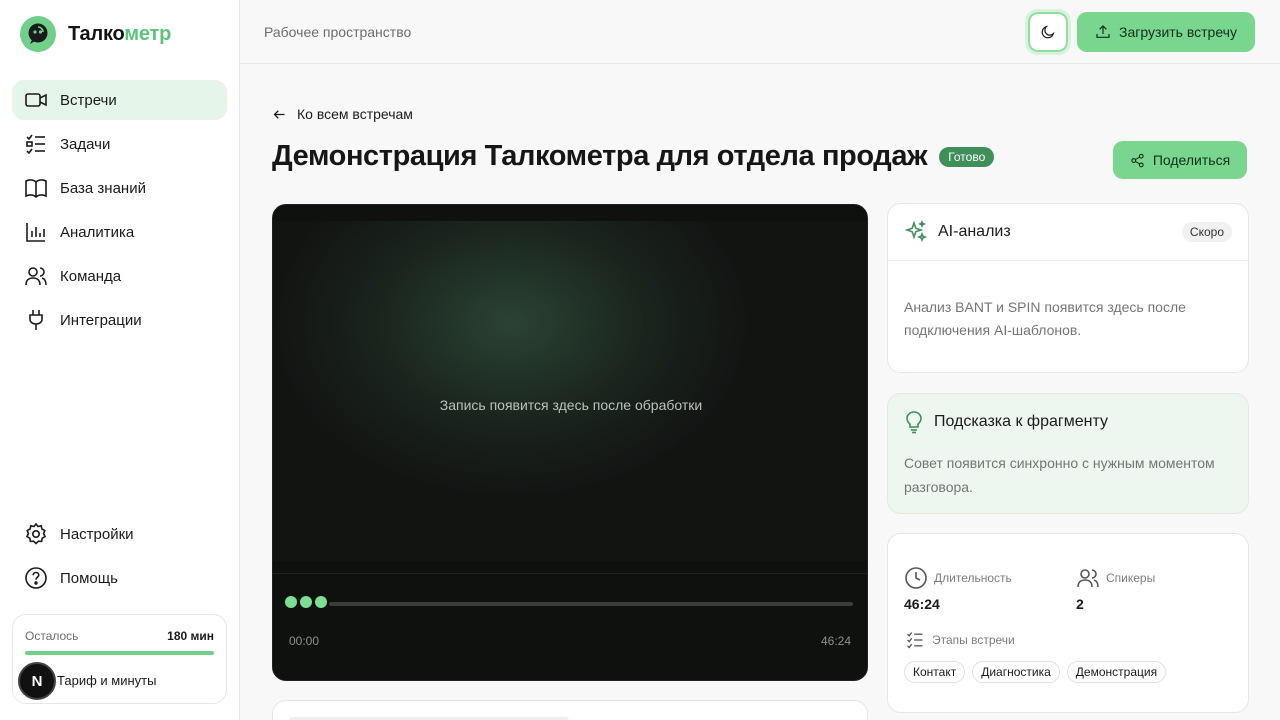  What do you see at coordinates (1137, 160) in the screenshot?
I see `share-icon` at bounding box center [1137, 160].